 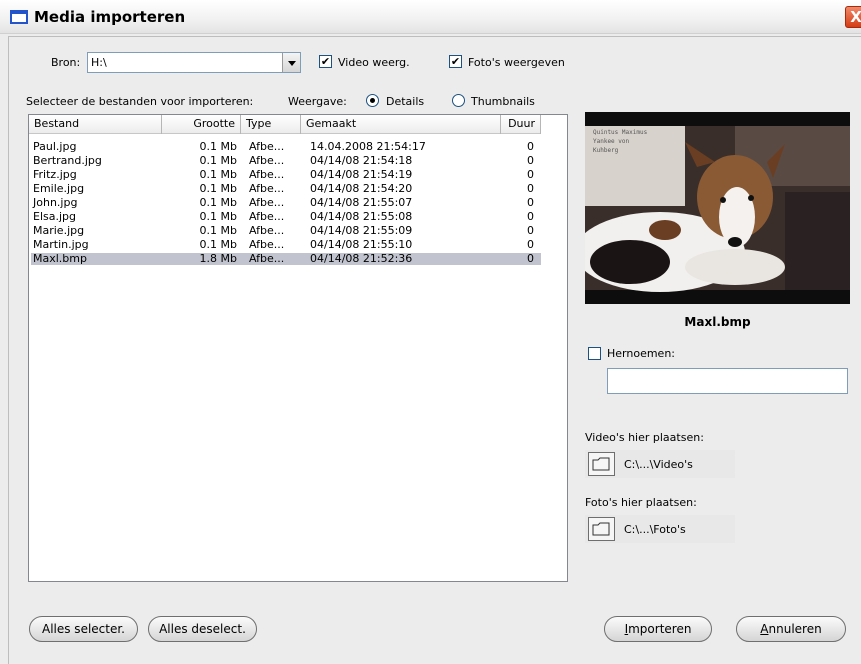 I want to click on dog-photo: Quintus Maximus Yankee von Kuhberg, so click(x=712, y=208).